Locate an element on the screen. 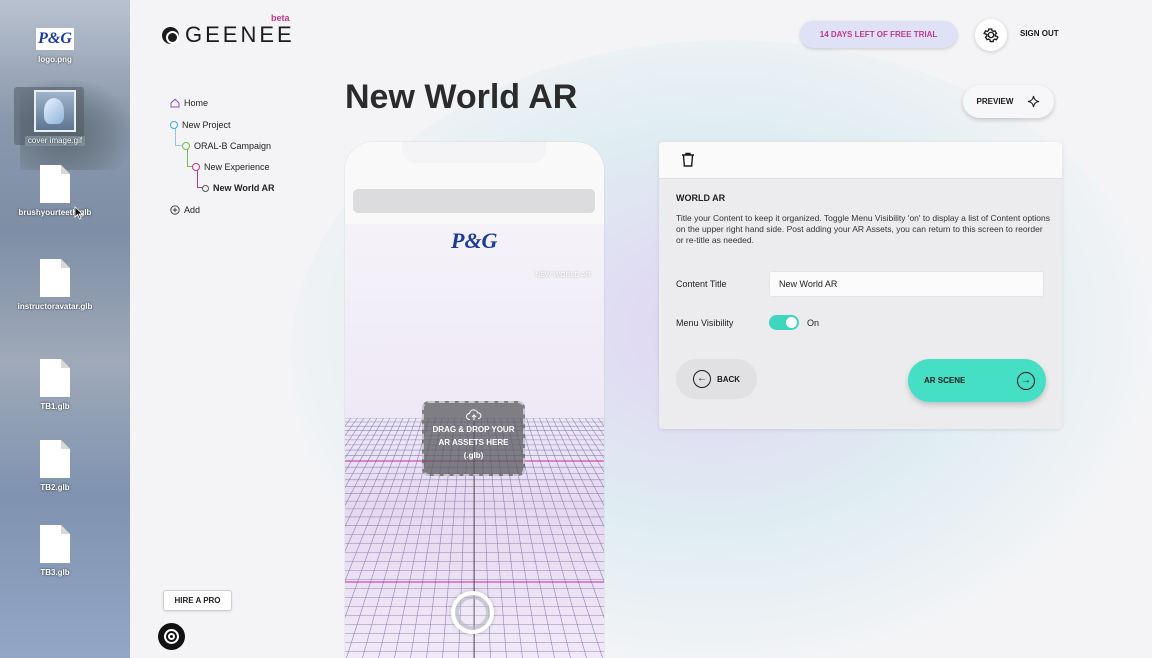 The image size is (1152, 658). settings-button is located at coordinates (991, 35).